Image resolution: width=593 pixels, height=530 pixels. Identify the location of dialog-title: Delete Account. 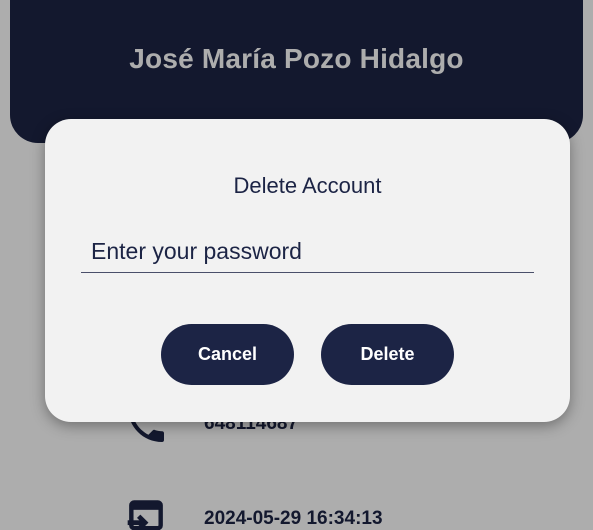
(307, 185).